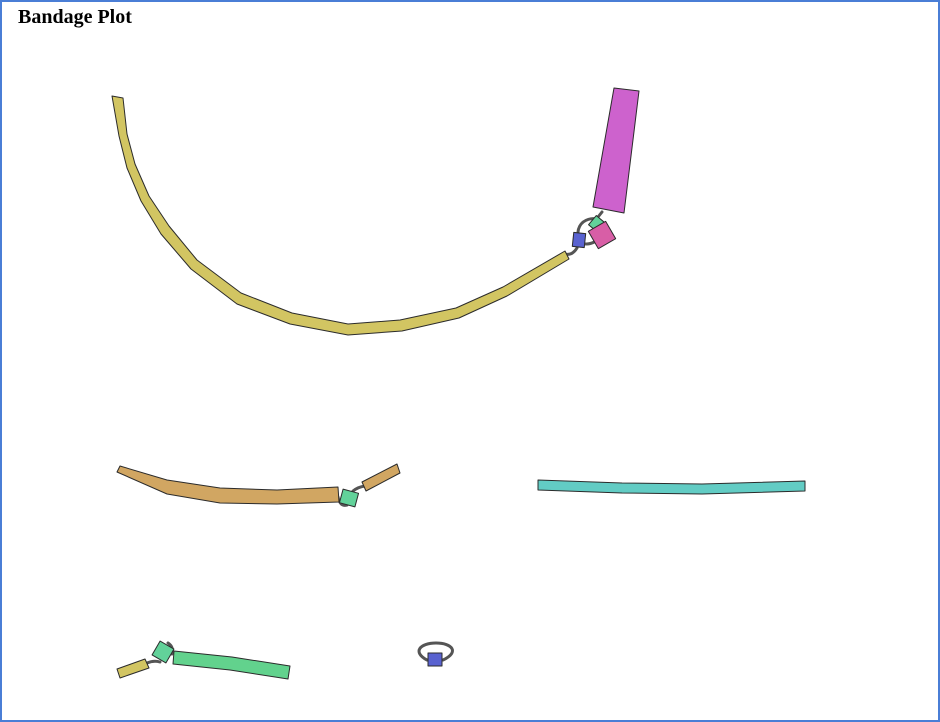  Describe the element at coordinates (435, 659) in the screenshot. I see `node-blue-c5` at that location.